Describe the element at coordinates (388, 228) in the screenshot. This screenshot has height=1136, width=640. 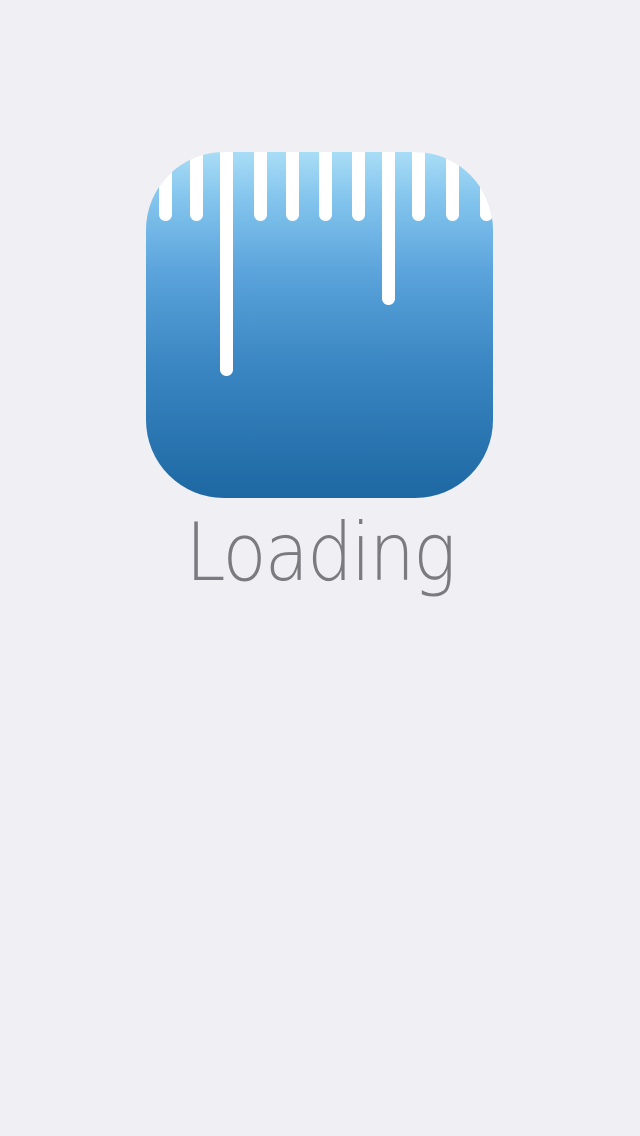
I see `ruler-tick-medium` at that location.